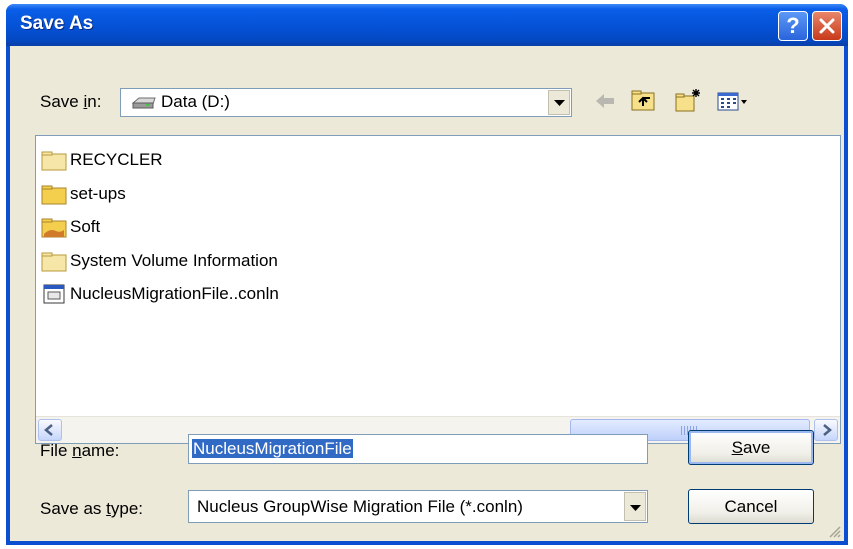 The height and width of the screenshot is (549, 853). I want to click on views-menu-icon, so click(733, 101).